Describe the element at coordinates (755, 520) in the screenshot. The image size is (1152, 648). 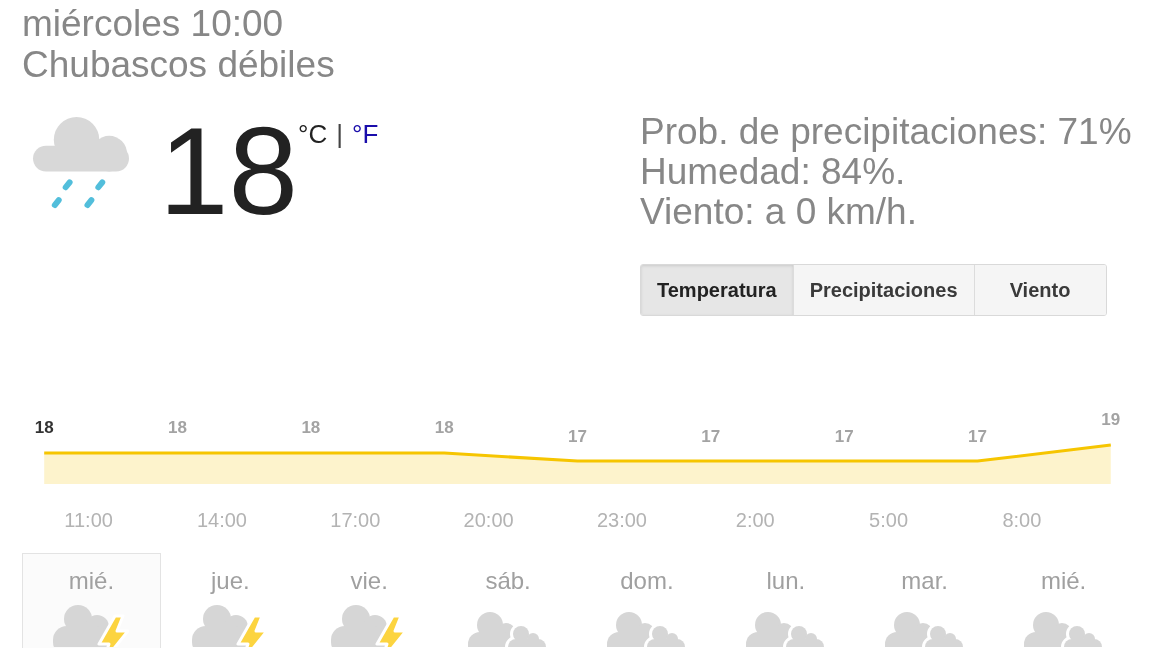
I see `time-label: 2:00` at that location.